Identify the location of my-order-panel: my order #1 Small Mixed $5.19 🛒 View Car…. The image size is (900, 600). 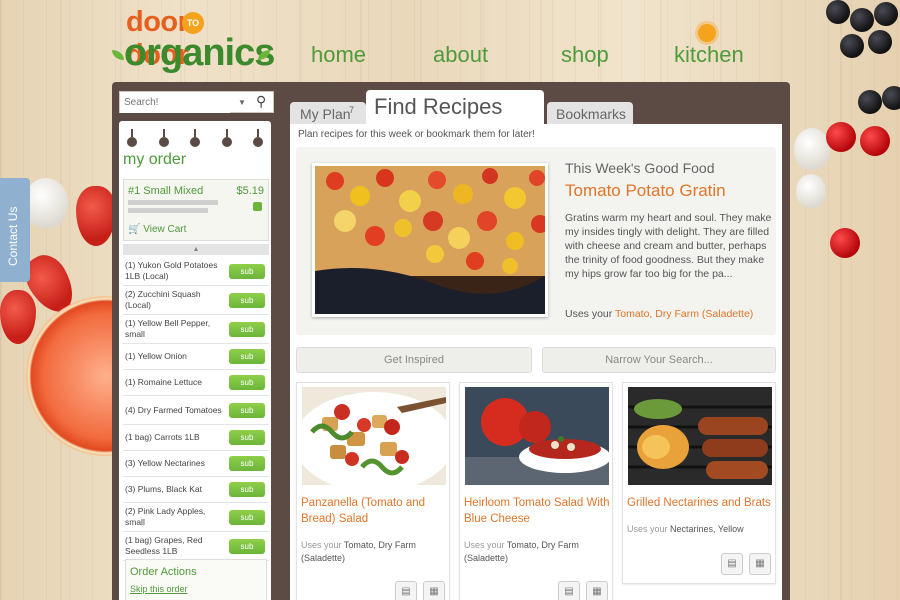
(195, 360).